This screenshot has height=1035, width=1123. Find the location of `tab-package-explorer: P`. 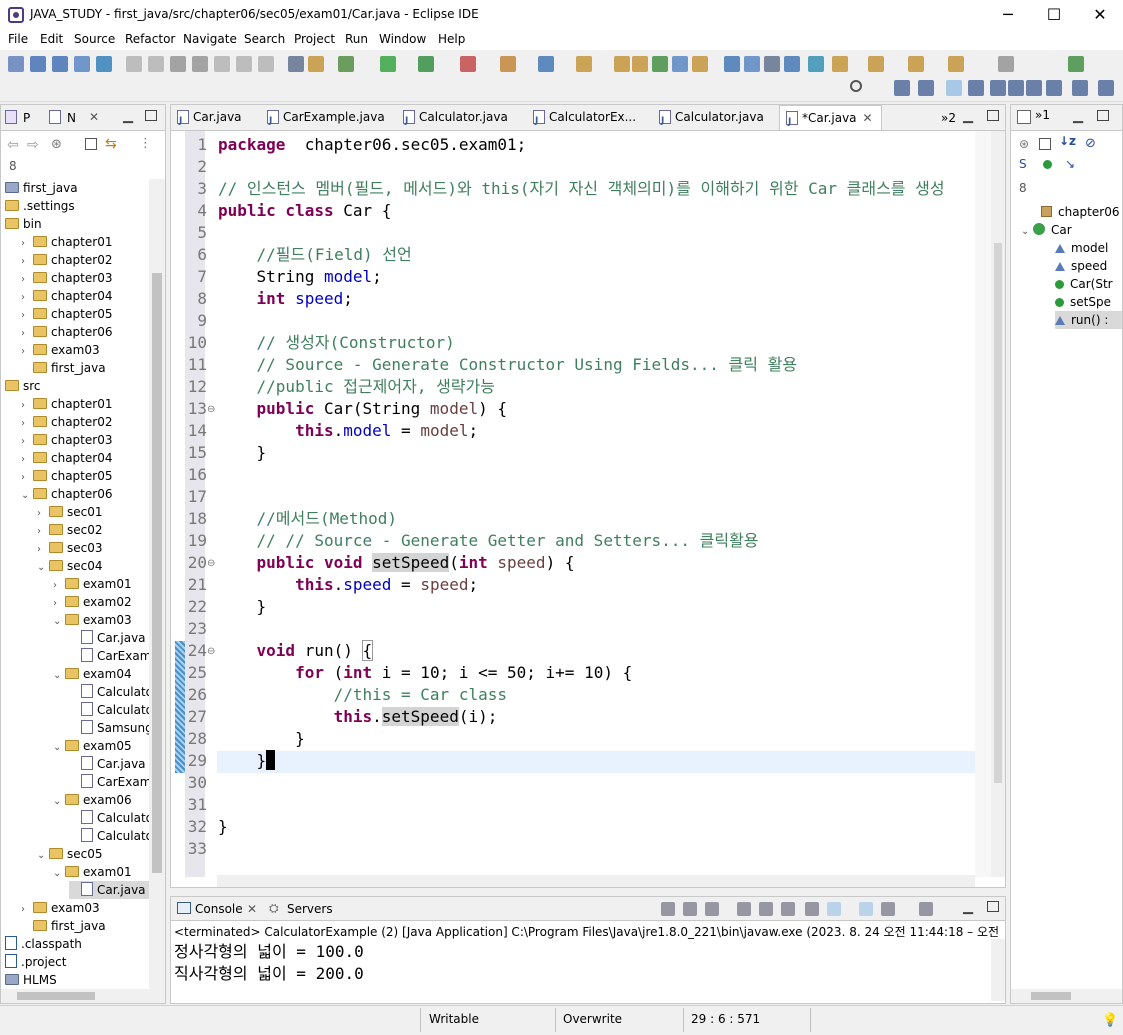

tab-package-explorer: P is located at coordinates (26, 118).